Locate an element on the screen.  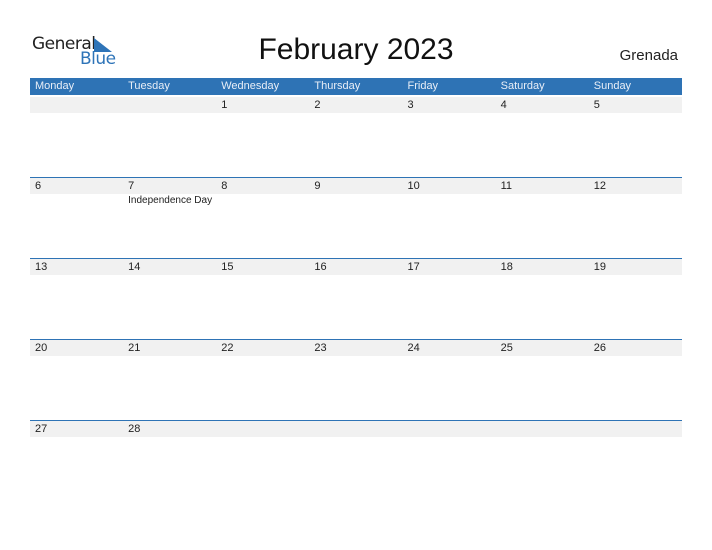
day-cell: 11 is located at coordinates (542, 218).